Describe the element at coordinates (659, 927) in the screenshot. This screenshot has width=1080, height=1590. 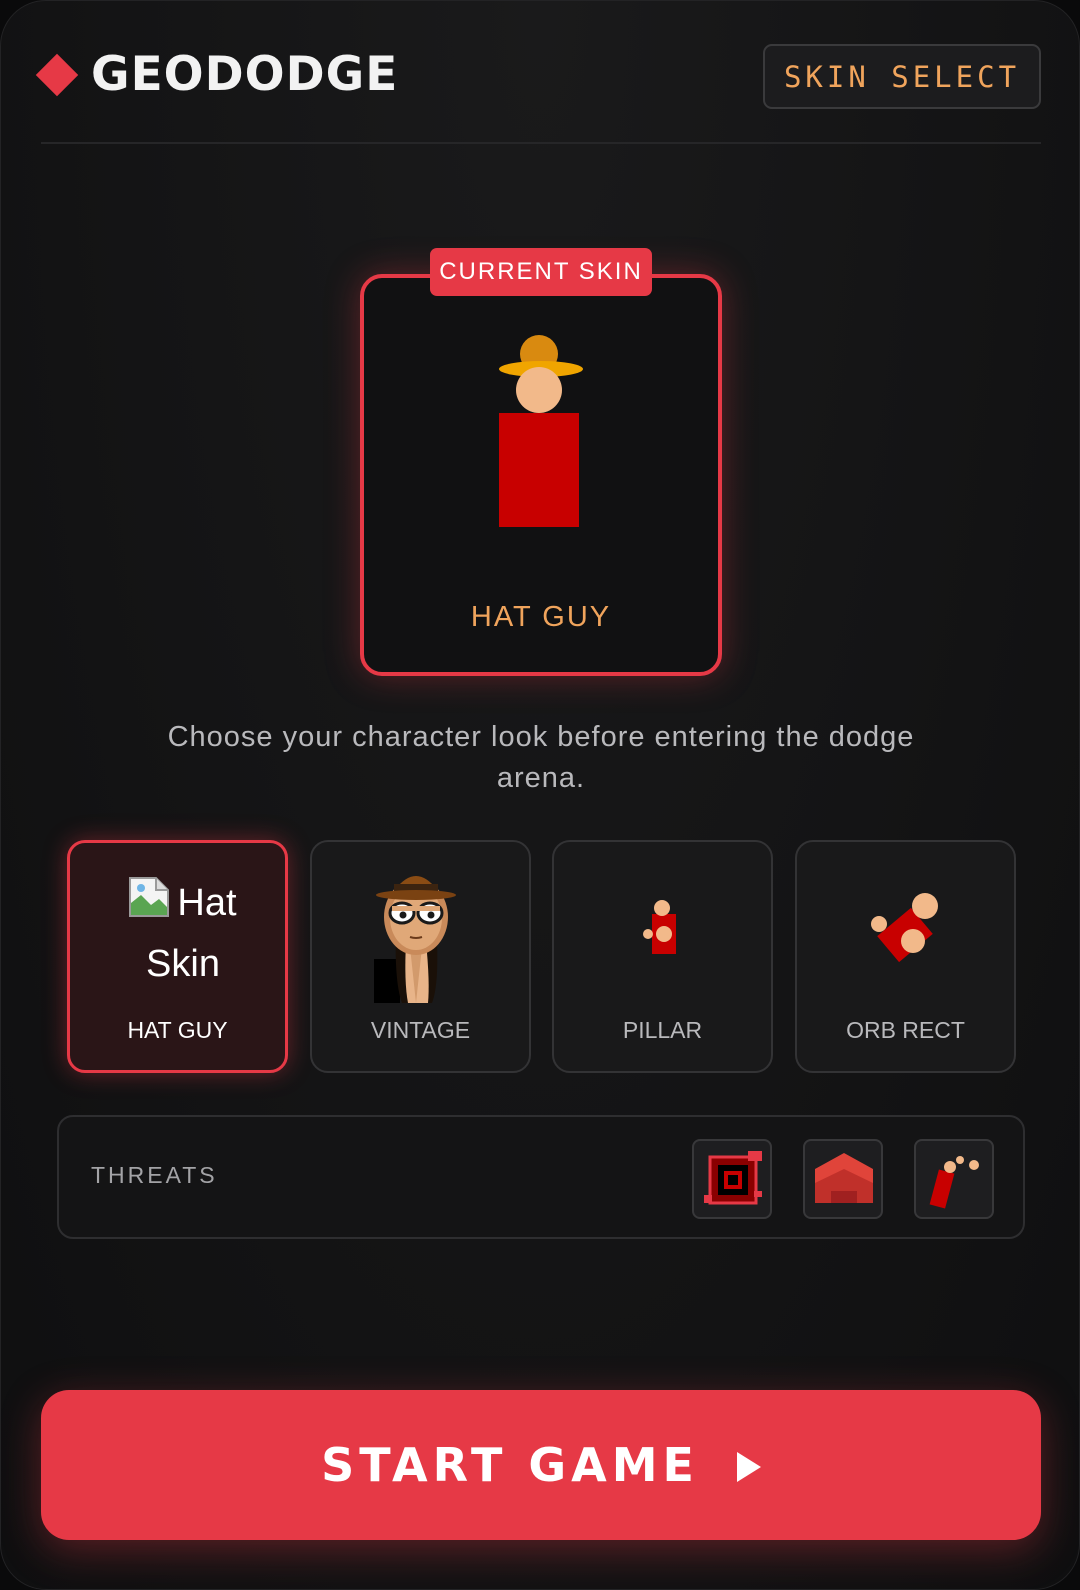
I see `pillar-character-icon` at that location.